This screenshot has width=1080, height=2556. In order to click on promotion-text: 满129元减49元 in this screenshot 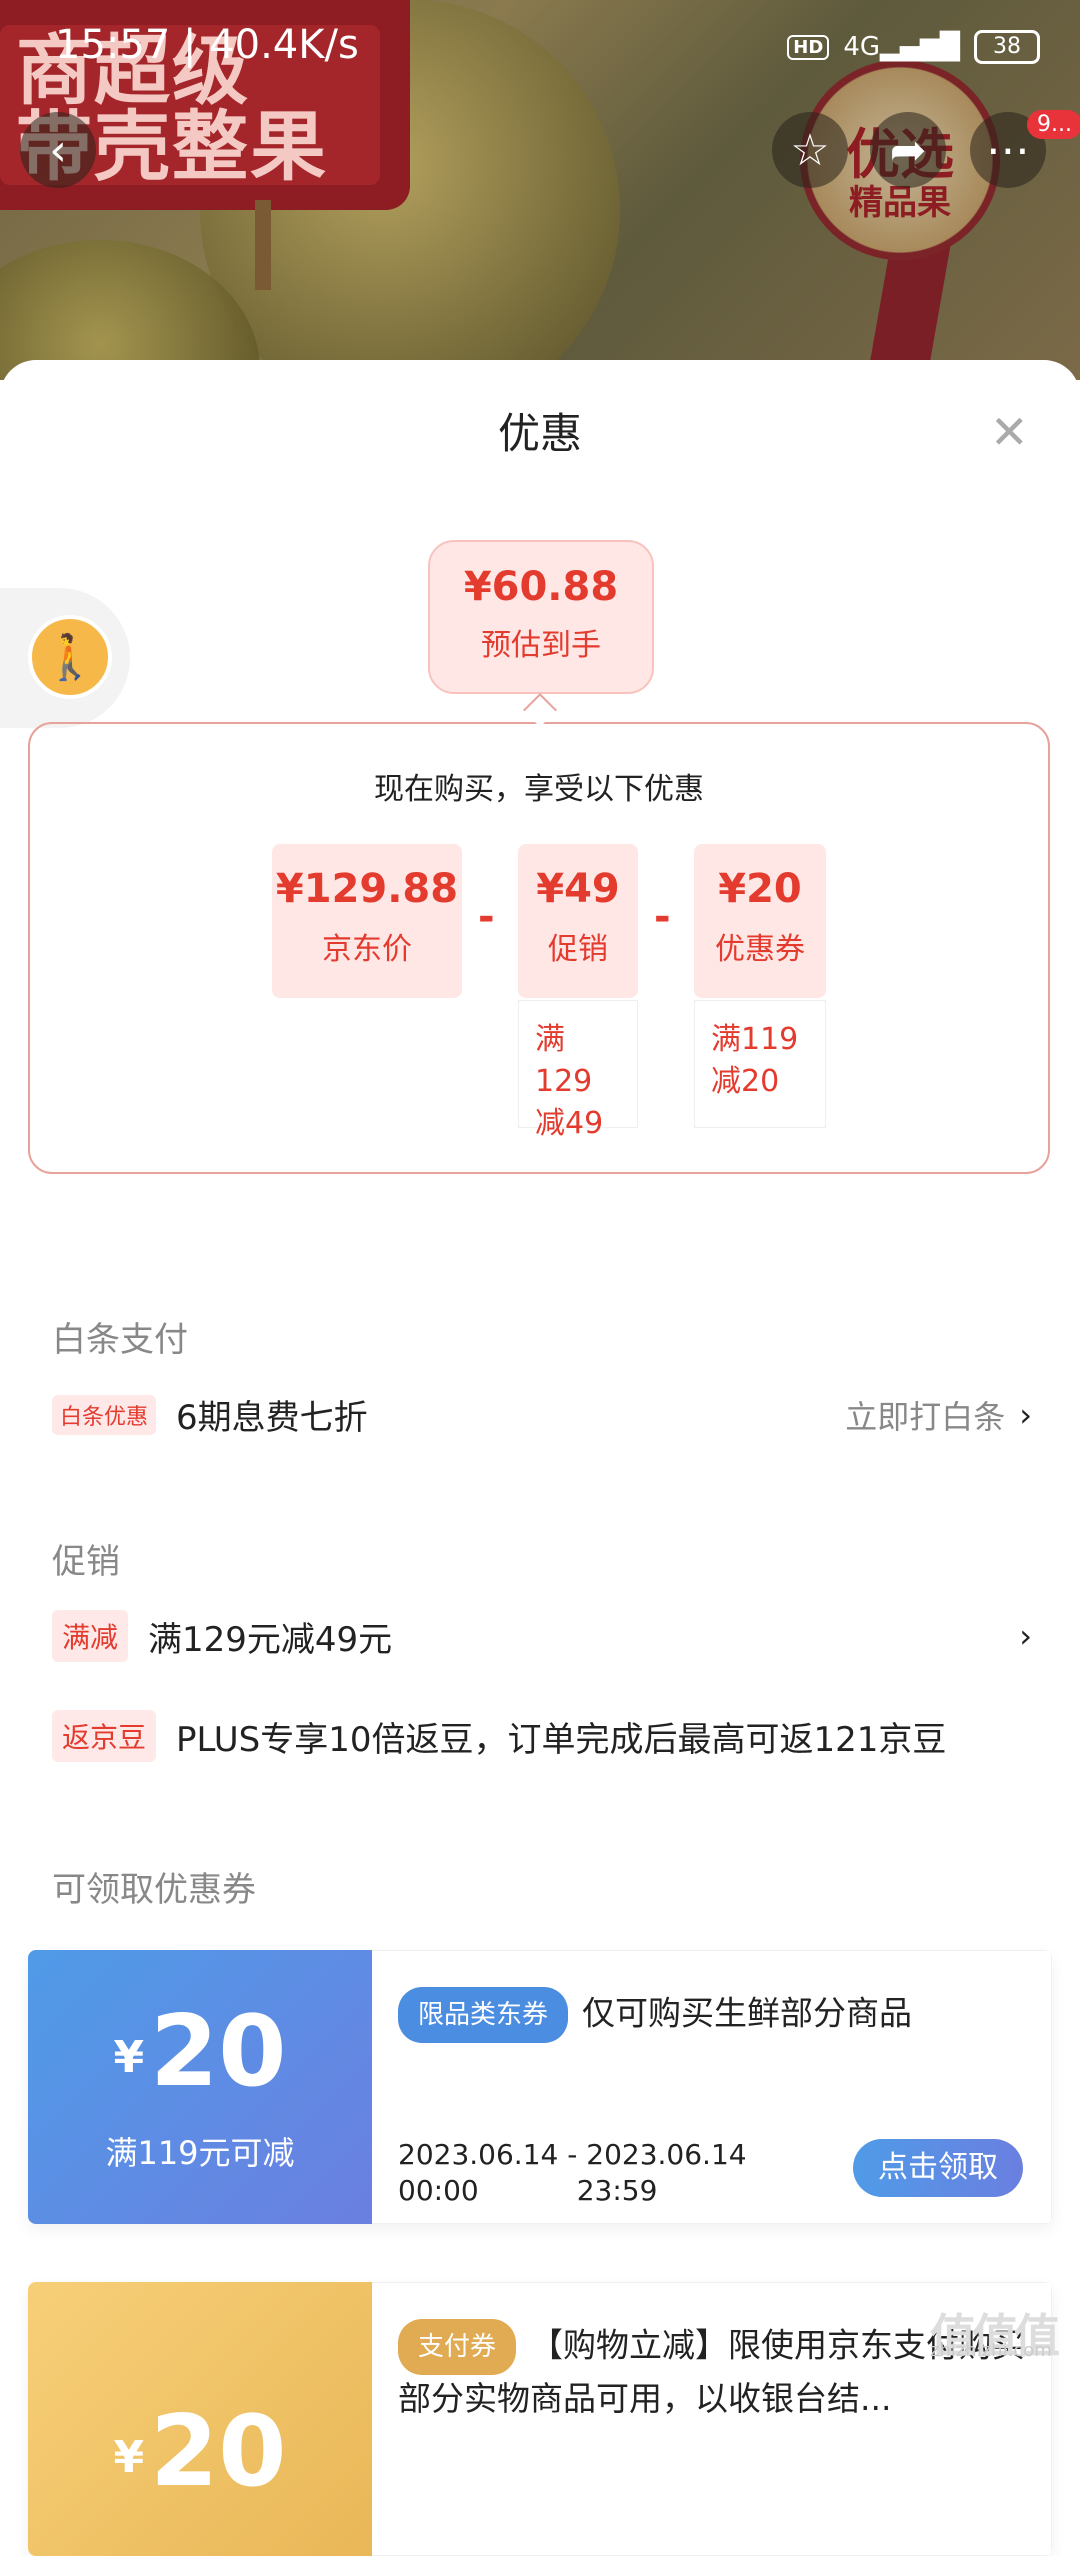, I will do `click(270, 1639)`.